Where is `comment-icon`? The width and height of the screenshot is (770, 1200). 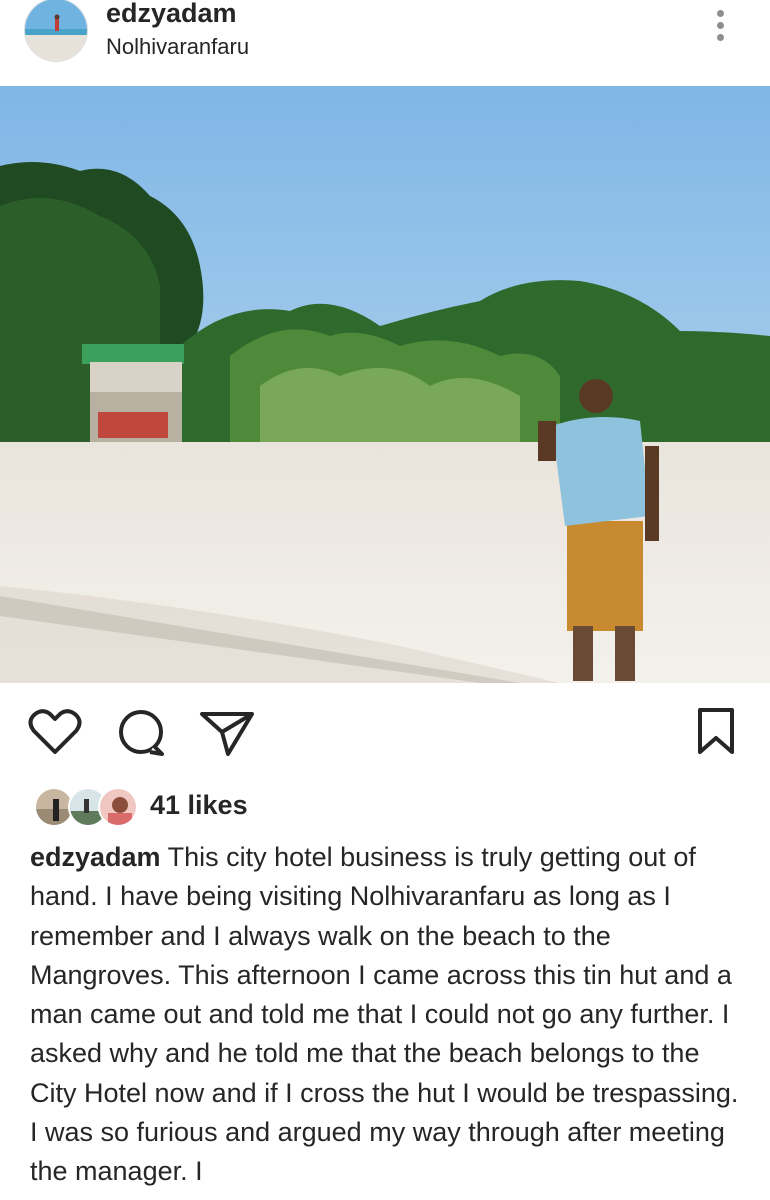 comment-icon is located at coordinates (142, 735).